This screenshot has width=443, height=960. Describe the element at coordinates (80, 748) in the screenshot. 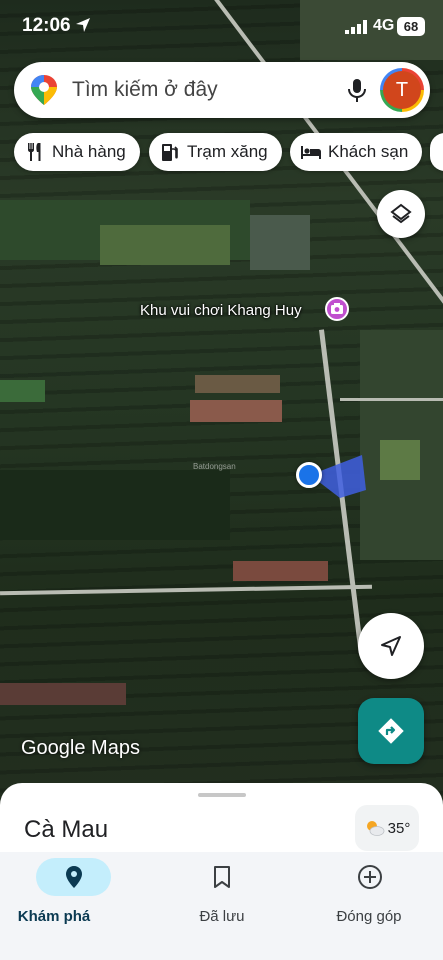

I see `google-maps-logo: Google Maps` at that location.